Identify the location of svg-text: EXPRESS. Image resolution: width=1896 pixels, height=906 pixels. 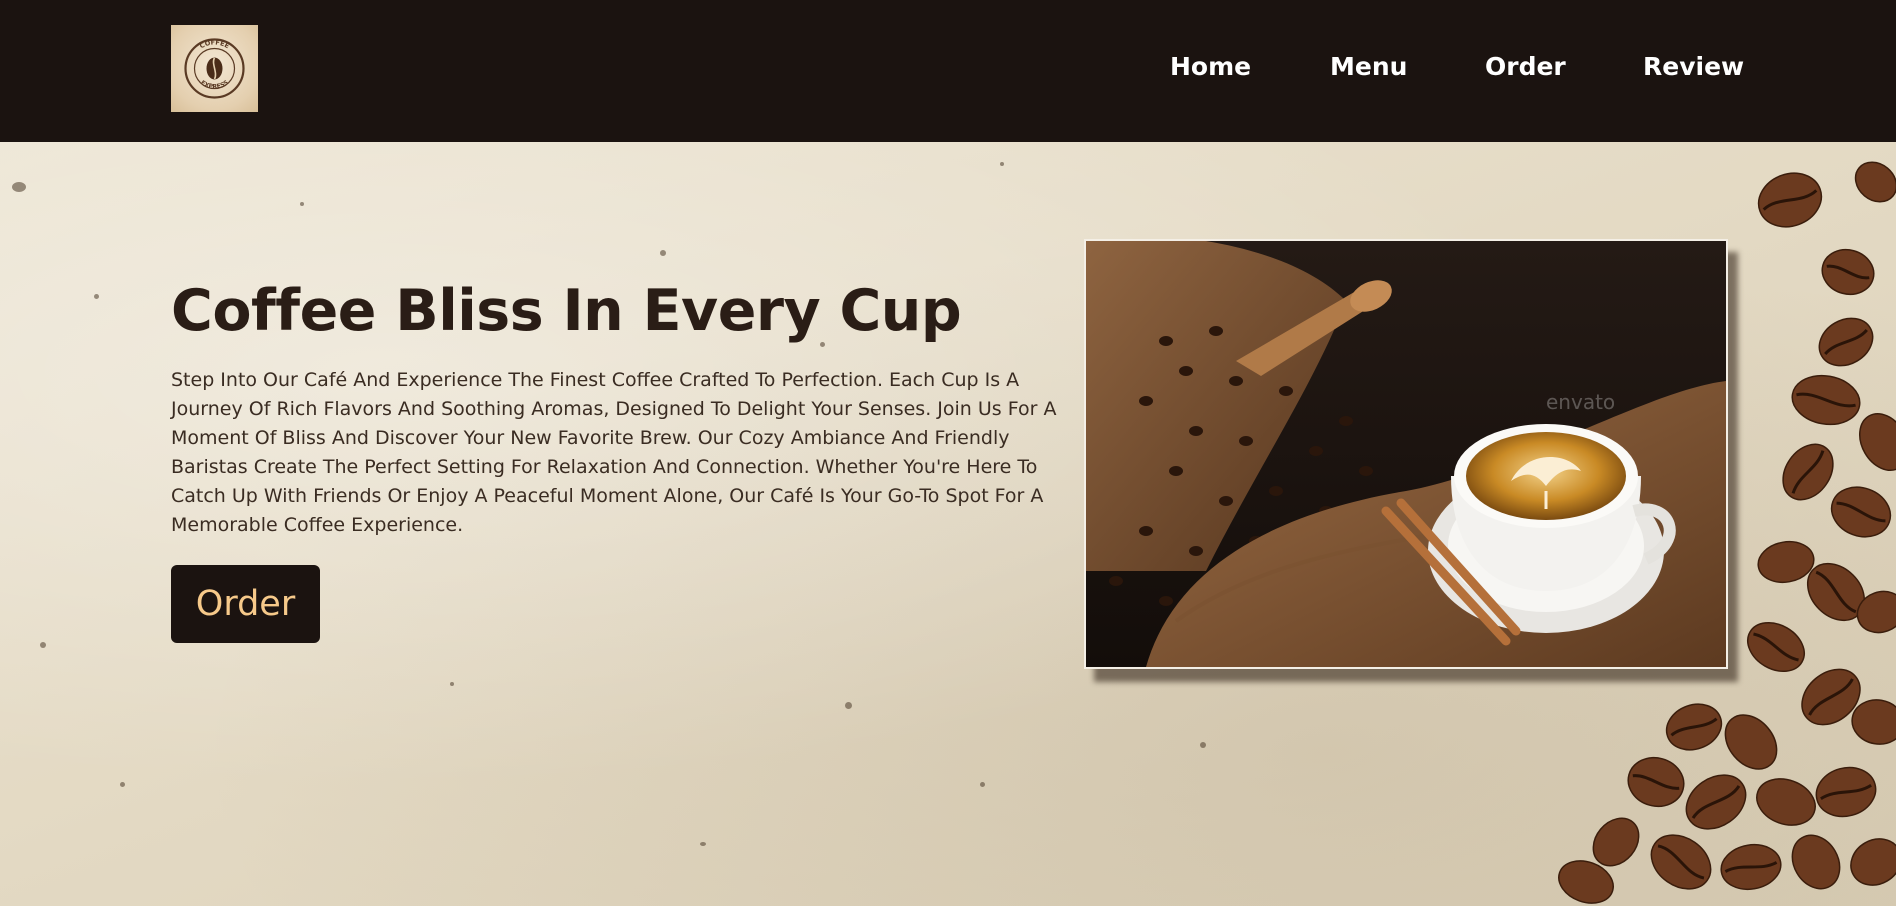
(214, 84).